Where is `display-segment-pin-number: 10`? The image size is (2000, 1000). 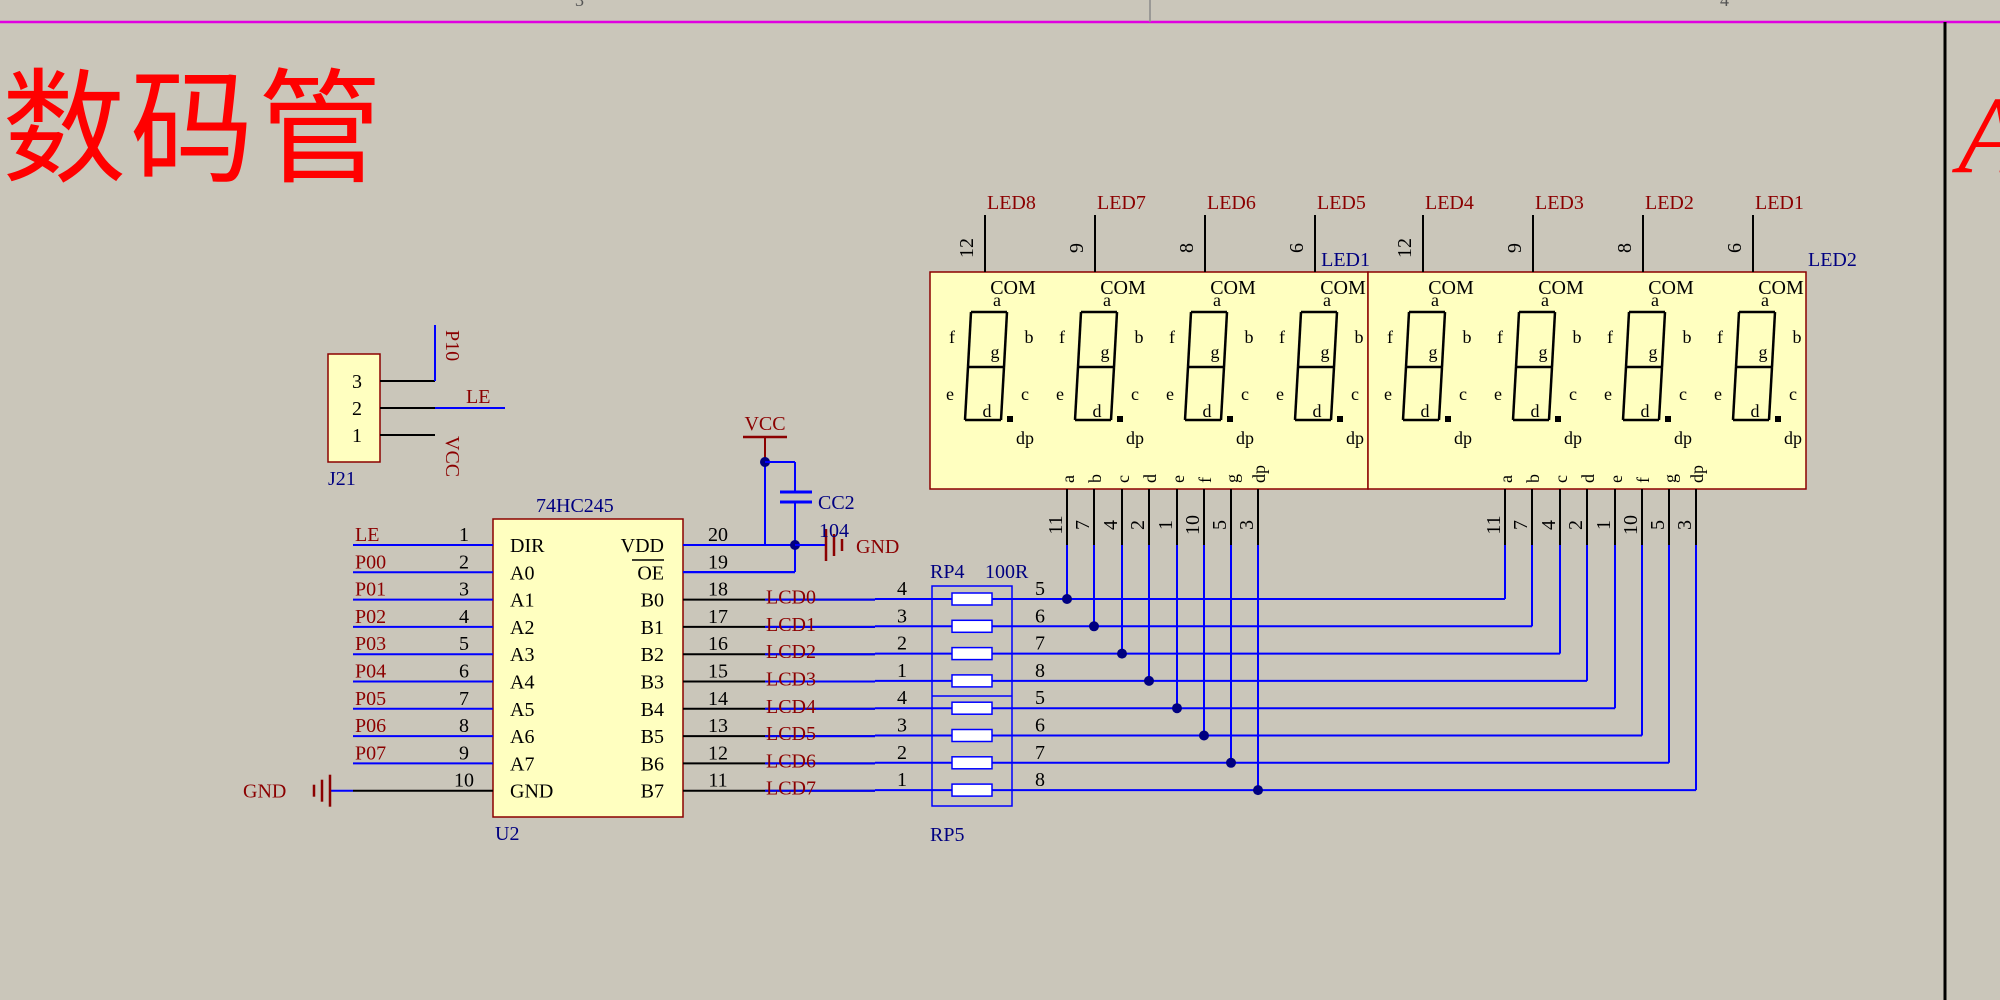 display-segment-pin-number: 10 is located at coordinates (1193, 525).